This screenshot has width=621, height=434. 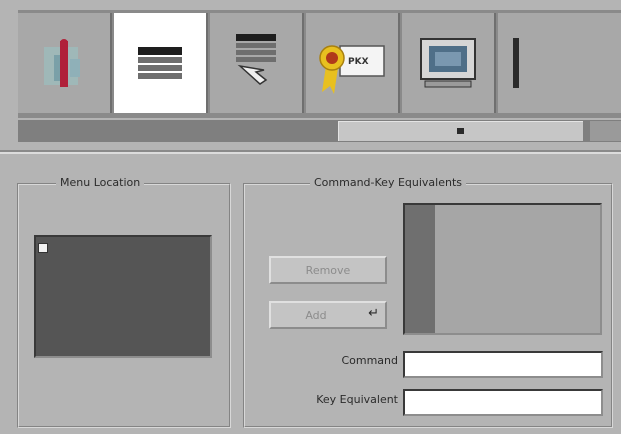 I want to click on toolbar-monitor-button, so click(x=449, y=63).